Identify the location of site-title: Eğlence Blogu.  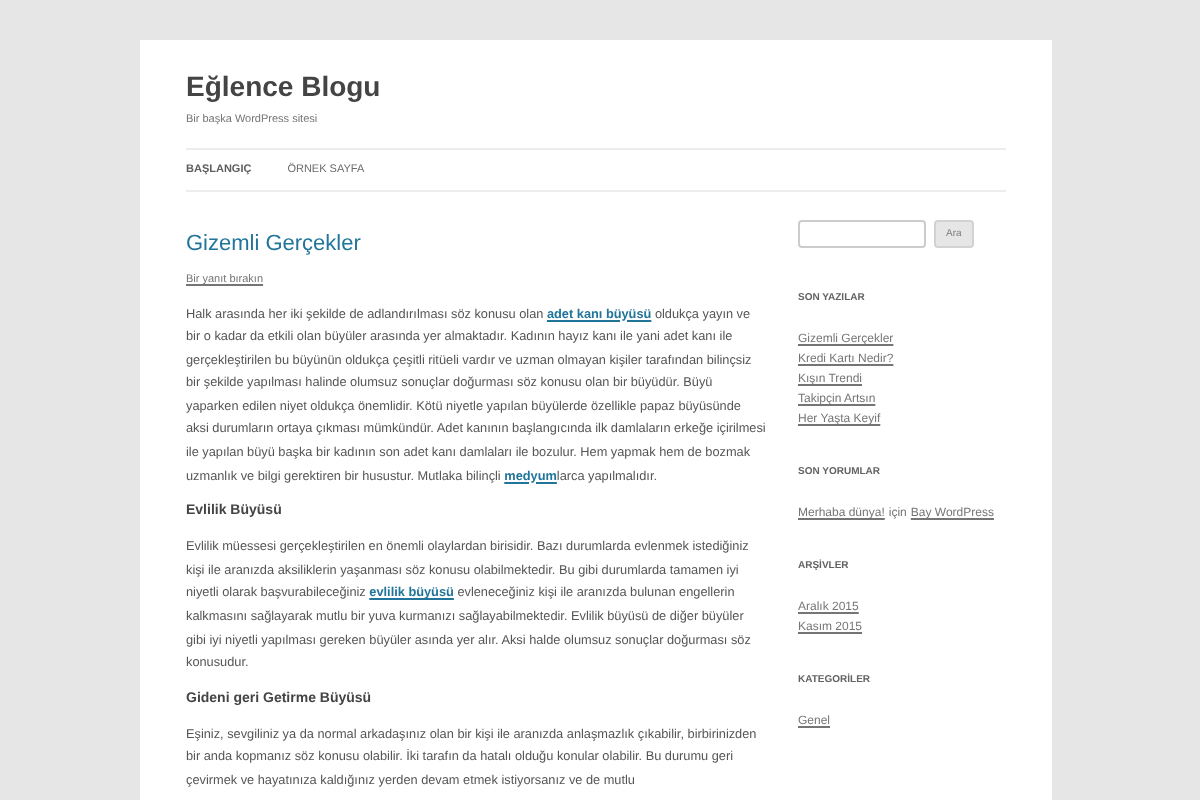
(596, 86).